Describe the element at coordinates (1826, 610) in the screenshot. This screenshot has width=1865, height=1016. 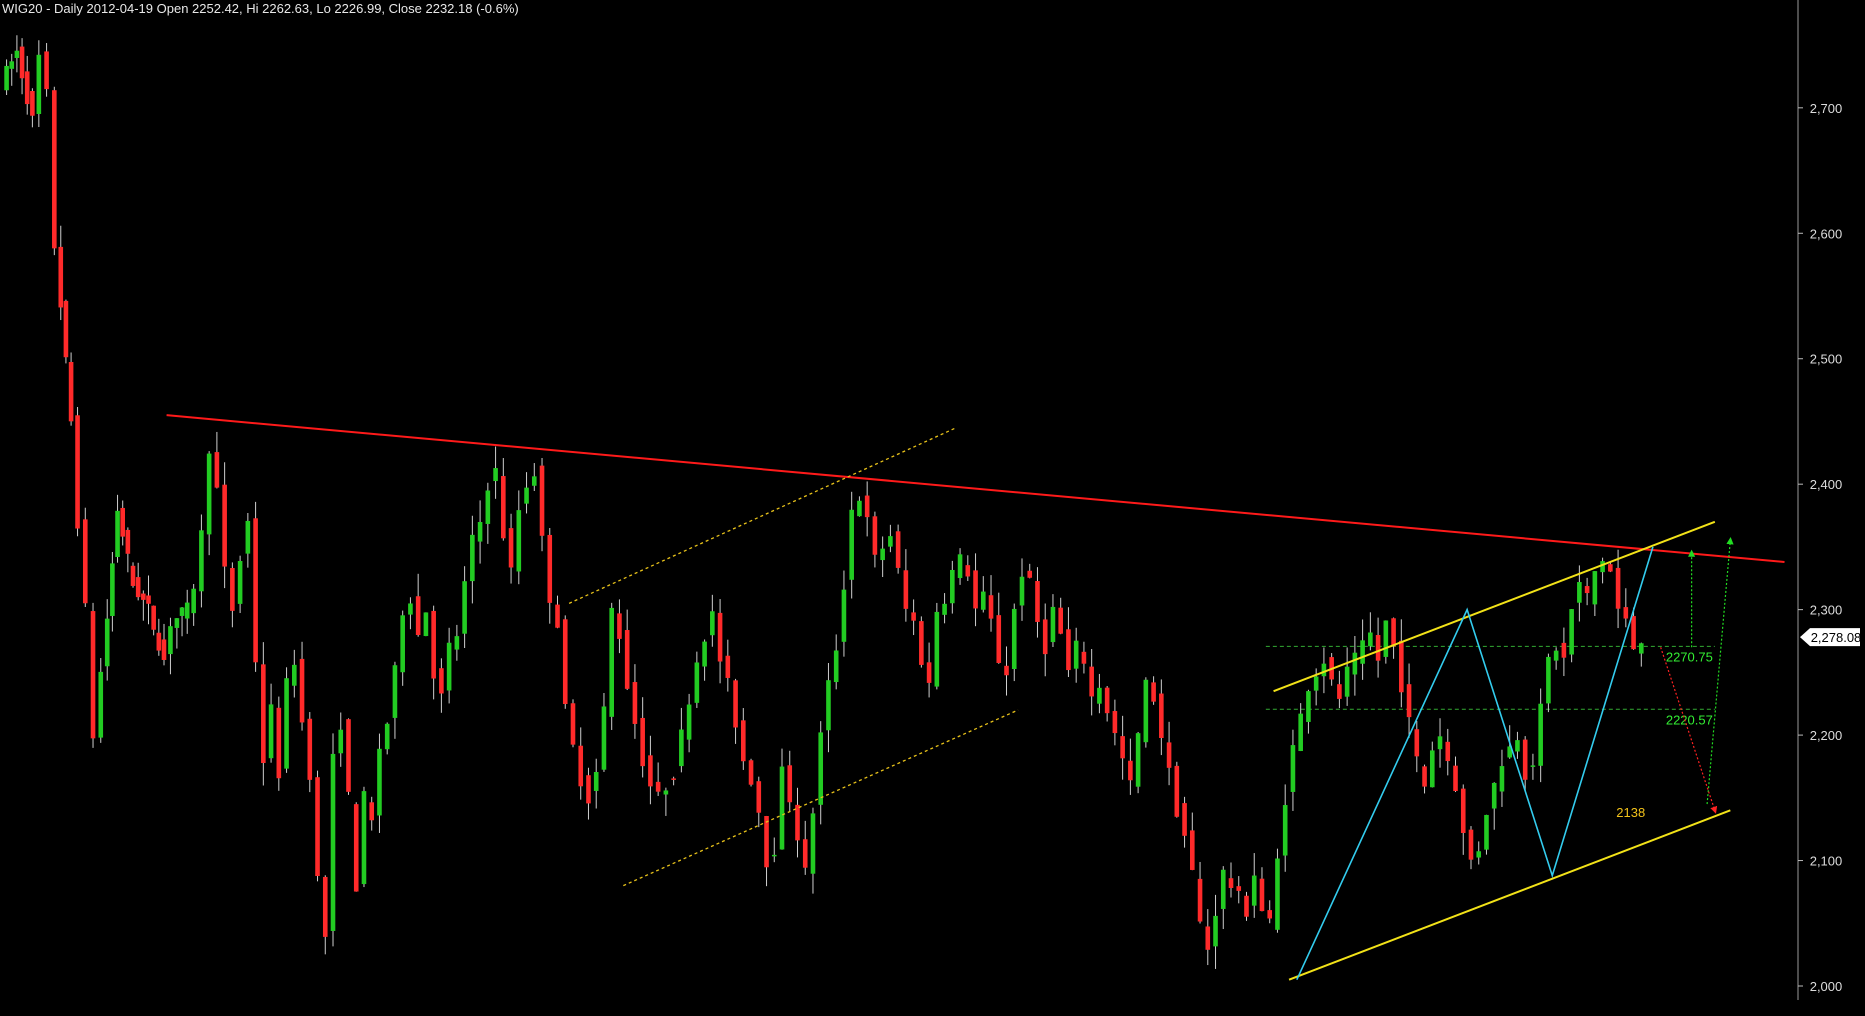
I see `tick-label: 2,300` at that location.